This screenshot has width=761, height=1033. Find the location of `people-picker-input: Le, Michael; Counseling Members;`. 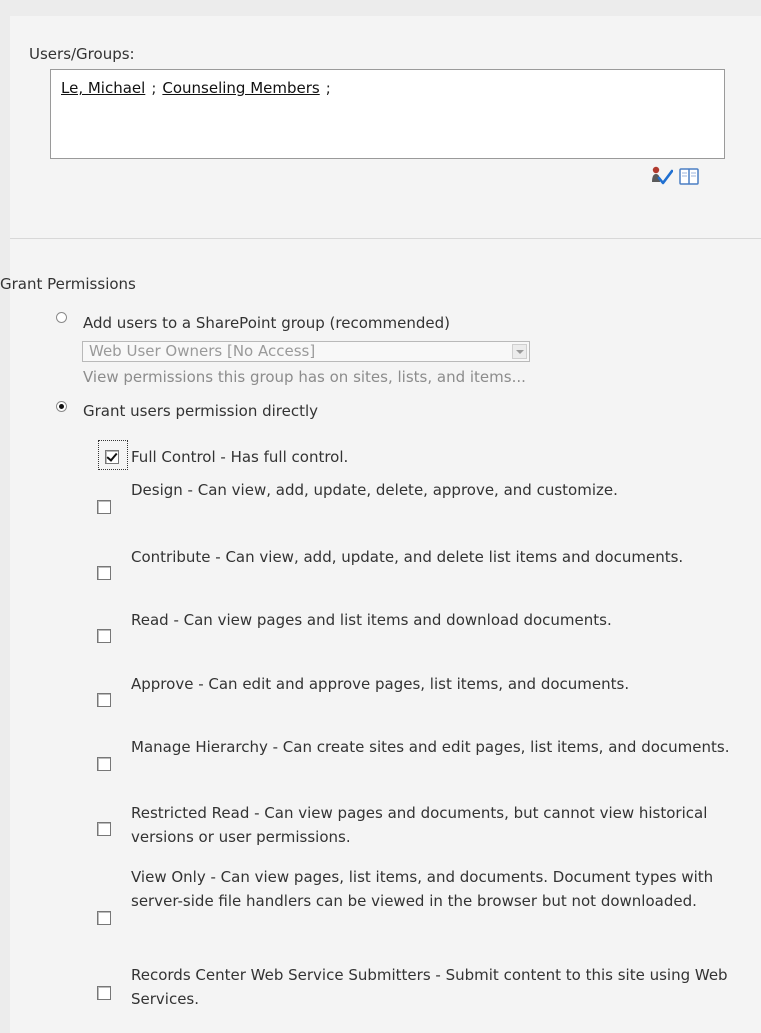

people-picker-input: Le, Michael; Counseling Members; is located at coordinates (387, 114).